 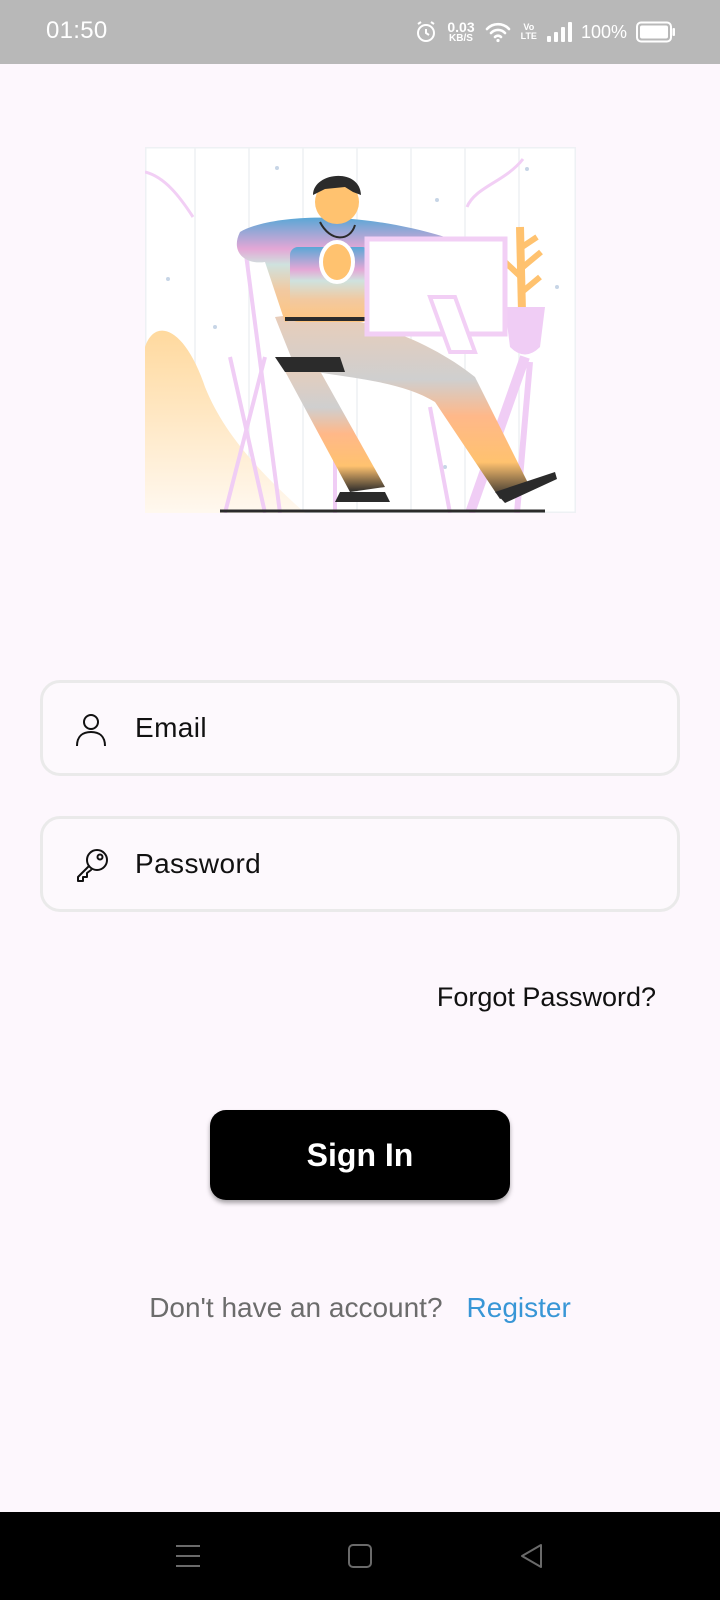 I want to click on key-icon, so click(x=91, y=865).